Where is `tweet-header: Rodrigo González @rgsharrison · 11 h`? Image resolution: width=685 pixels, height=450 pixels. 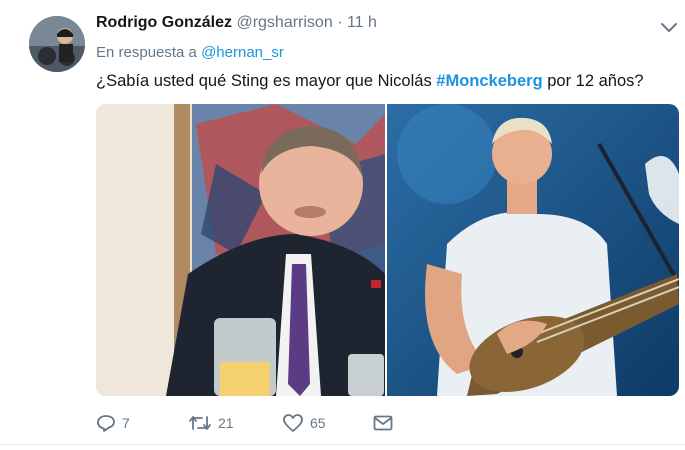 tweet-header: Rodrigo González @rgsharrison · 11 h is located at coordinates (236, 23).